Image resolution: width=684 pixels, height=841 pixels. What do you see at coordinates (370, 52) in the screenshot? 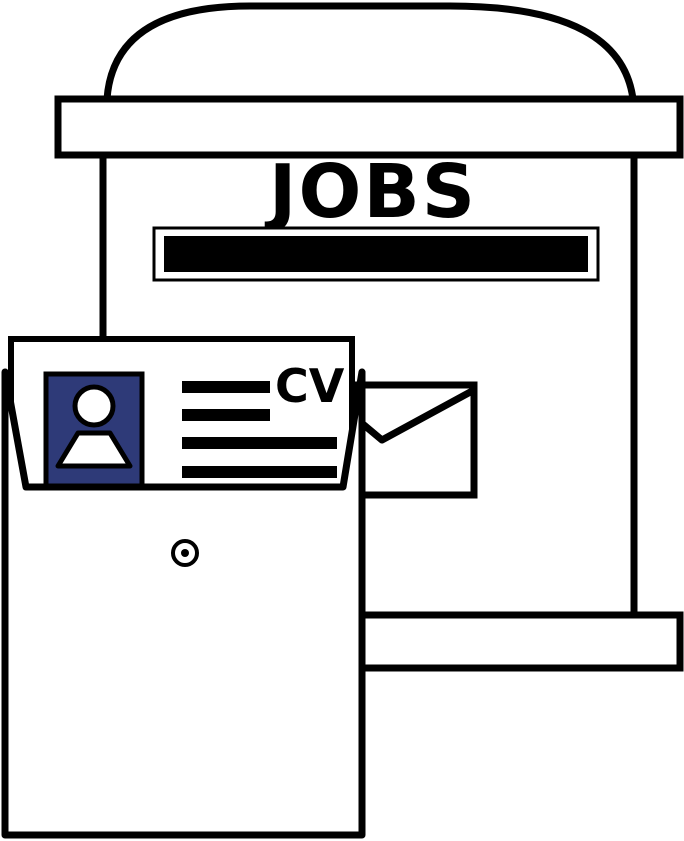
I see `mailbox-dome` at bounding box center [370, 52].